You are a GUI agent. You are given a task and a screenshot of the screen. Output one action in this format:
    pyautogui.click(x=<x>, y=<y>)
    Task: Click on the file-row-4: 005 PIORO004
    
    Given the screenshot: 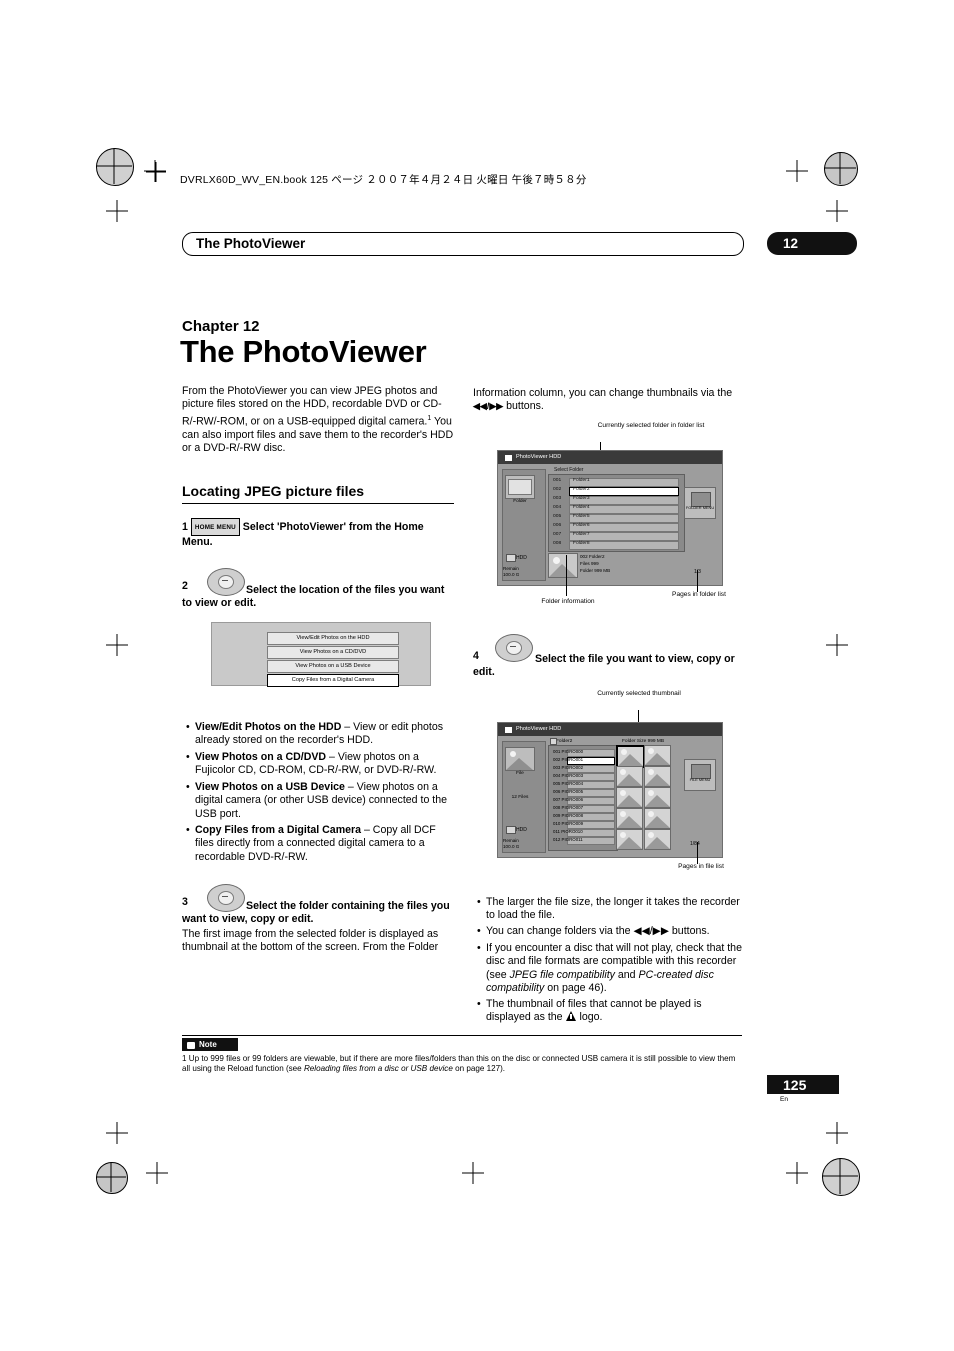 What is the action you would take?
    pyautogui.click(x=583, y=784)
    